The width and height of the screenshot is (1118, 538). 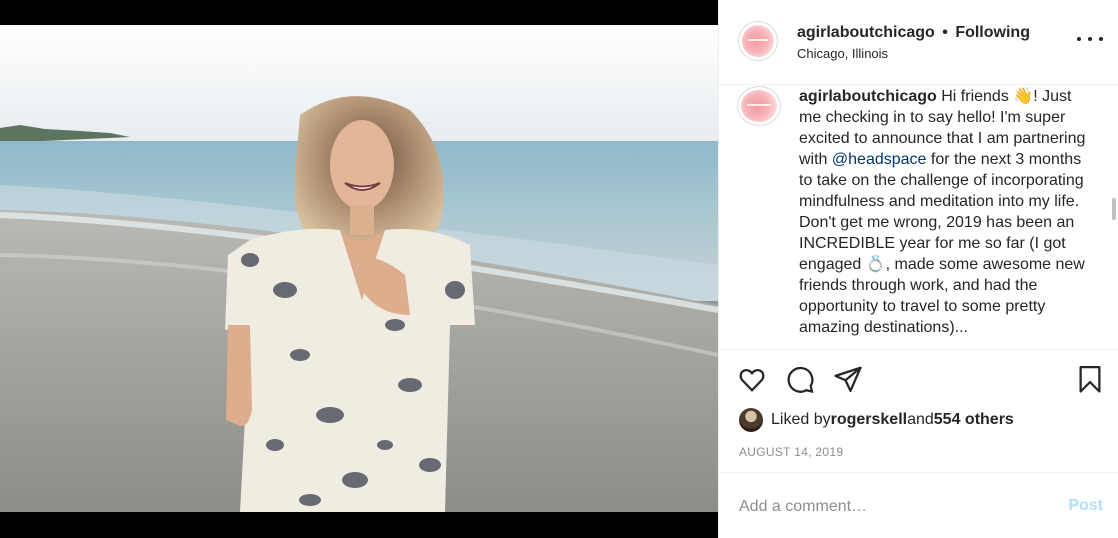 I want to click on liker-username: rogerskell, so click(x=869, y=420).